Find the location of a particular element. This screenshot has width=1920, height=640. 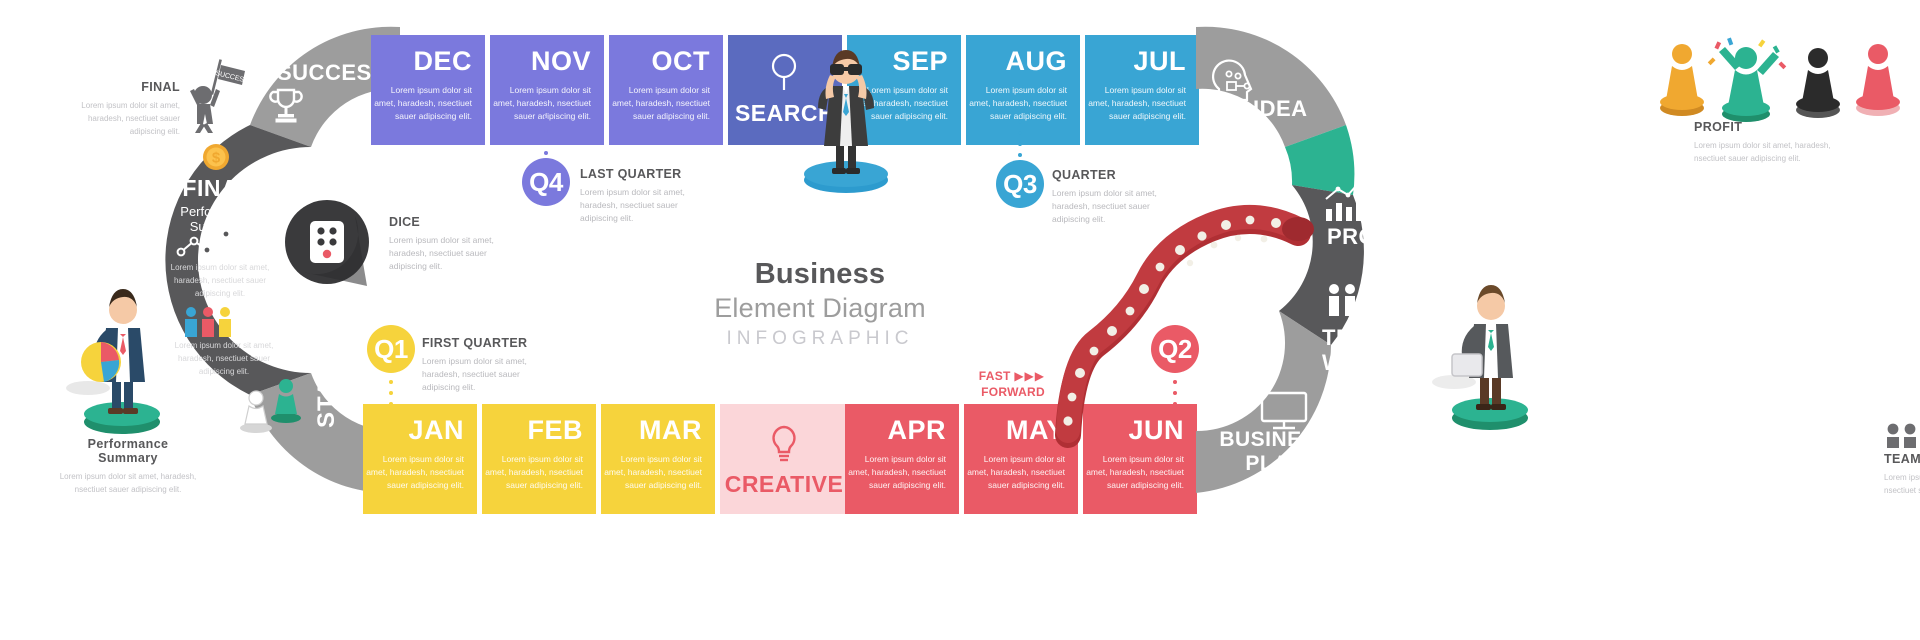

people-group-icon is located at coordinates (216, 322).